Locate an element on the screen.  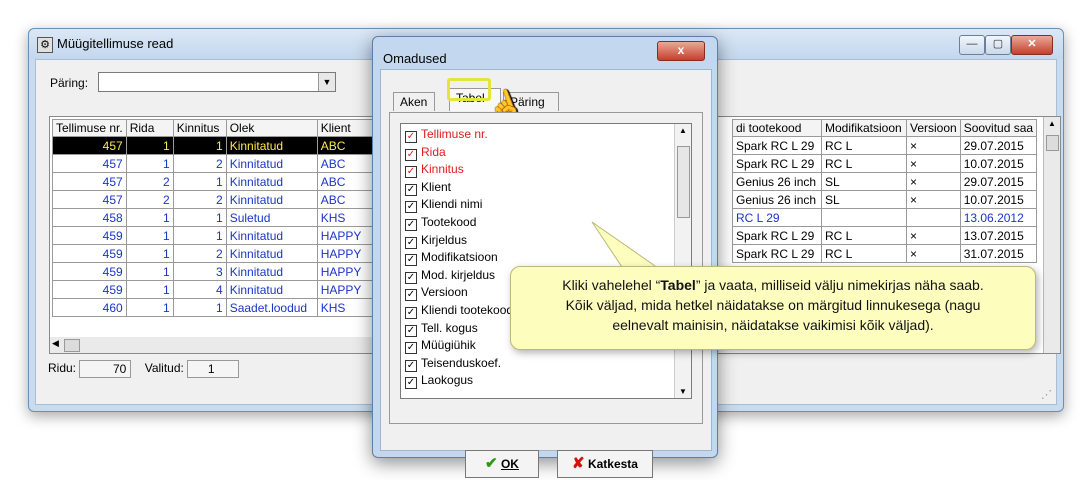
list-item: ✓ Tootekood is located at coordinates (440, 222).